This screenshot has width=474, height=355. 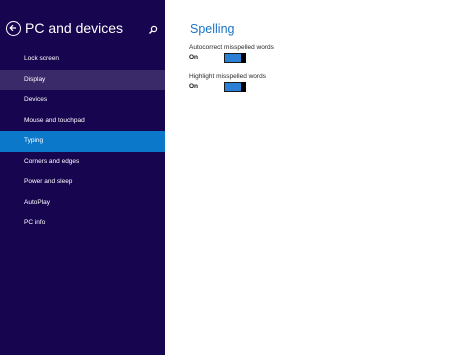 What do you see at coordinates (54, 120) in the screenshot?
I see `sidebar-item-label: Mouse and touchpad` at bounding box center [54, 120].